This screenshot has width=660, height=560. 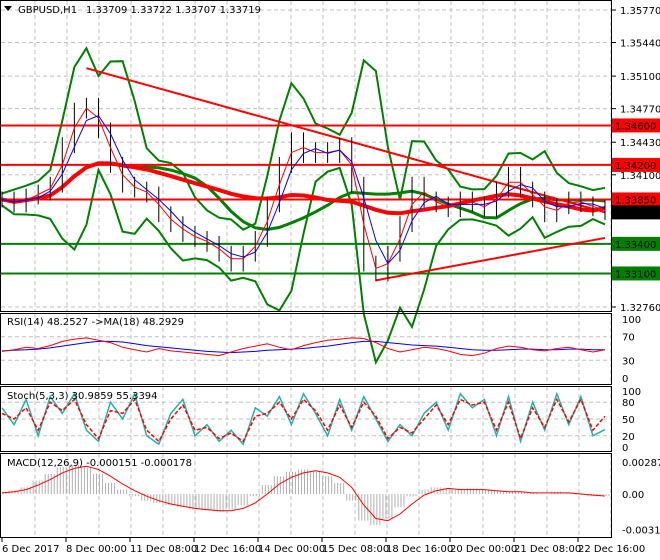 I want to click on time-tick-label: 11 Dec 08:00, so click(x=163, y=549).